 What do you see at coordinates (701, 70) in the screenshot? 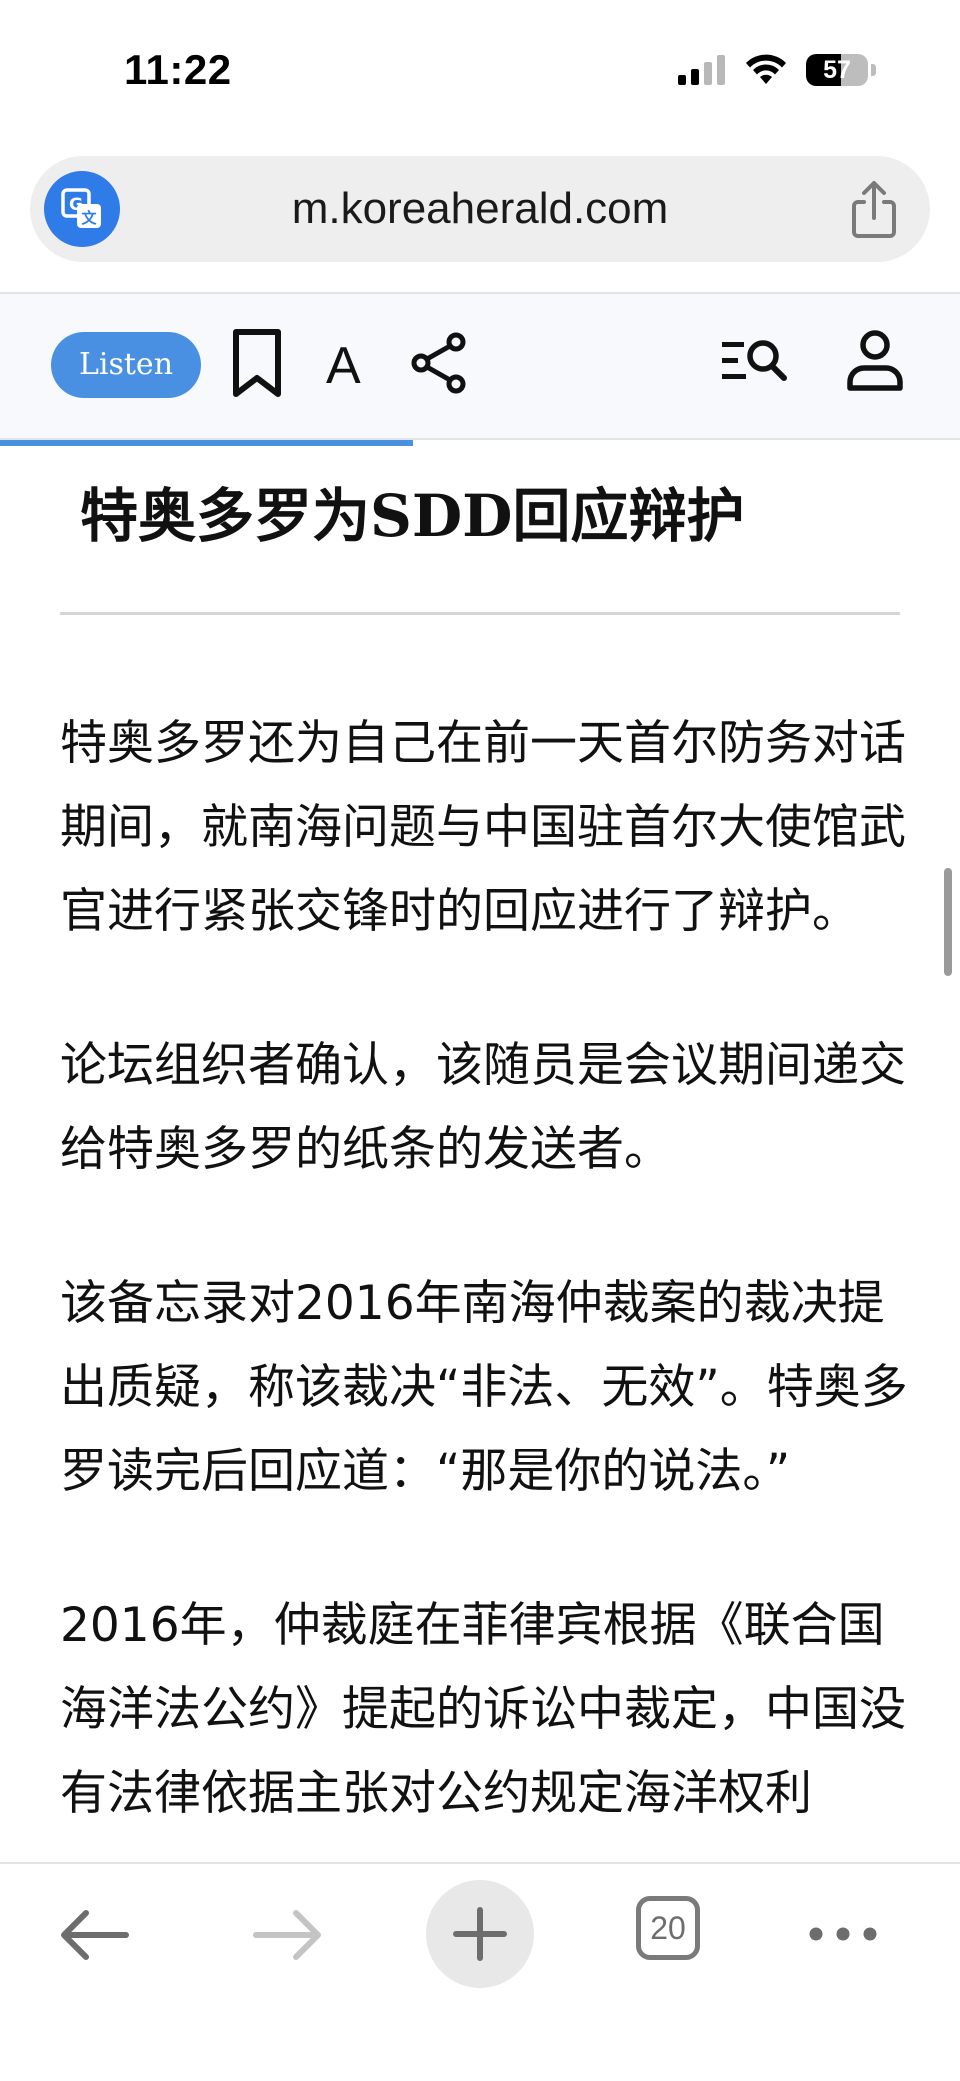
I see `cellular-signal-icon` at bounding box center [701, 70].